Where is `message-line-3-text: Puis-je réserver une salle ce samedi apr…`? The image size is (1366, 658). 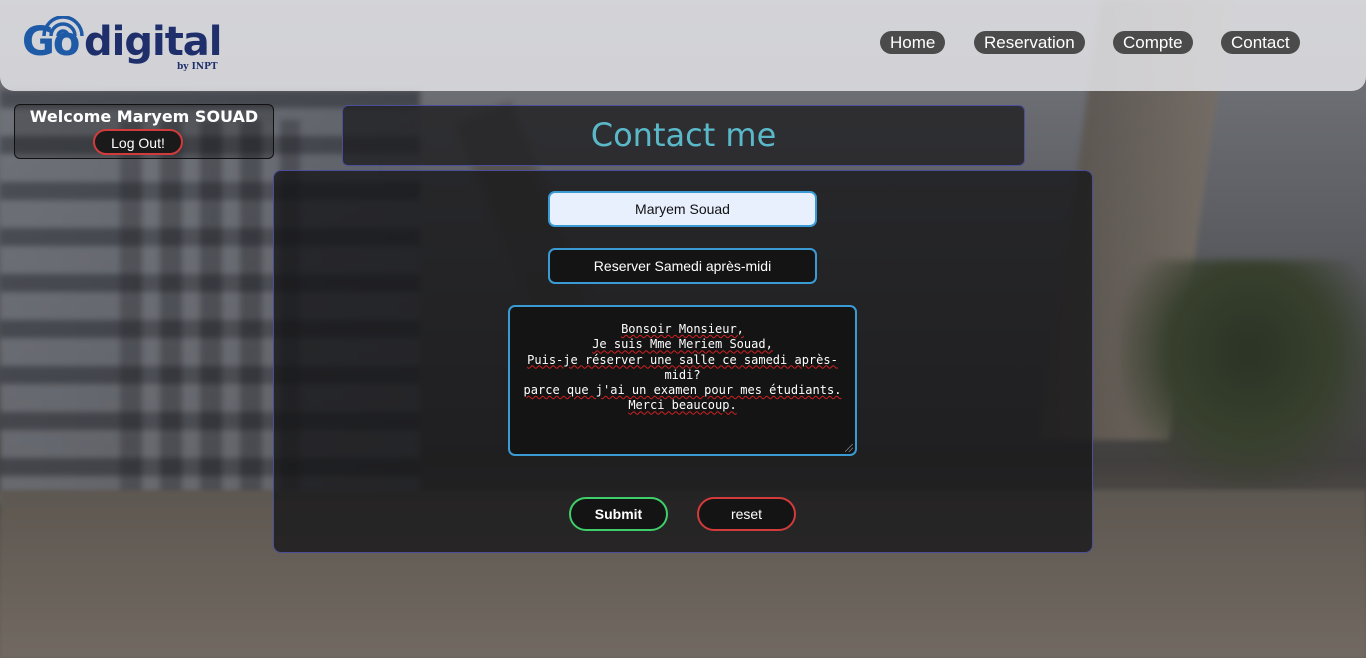
message-line-3-text: Puis-je réserver une salle ce samedi apr… is located at coordinates (682, 359).